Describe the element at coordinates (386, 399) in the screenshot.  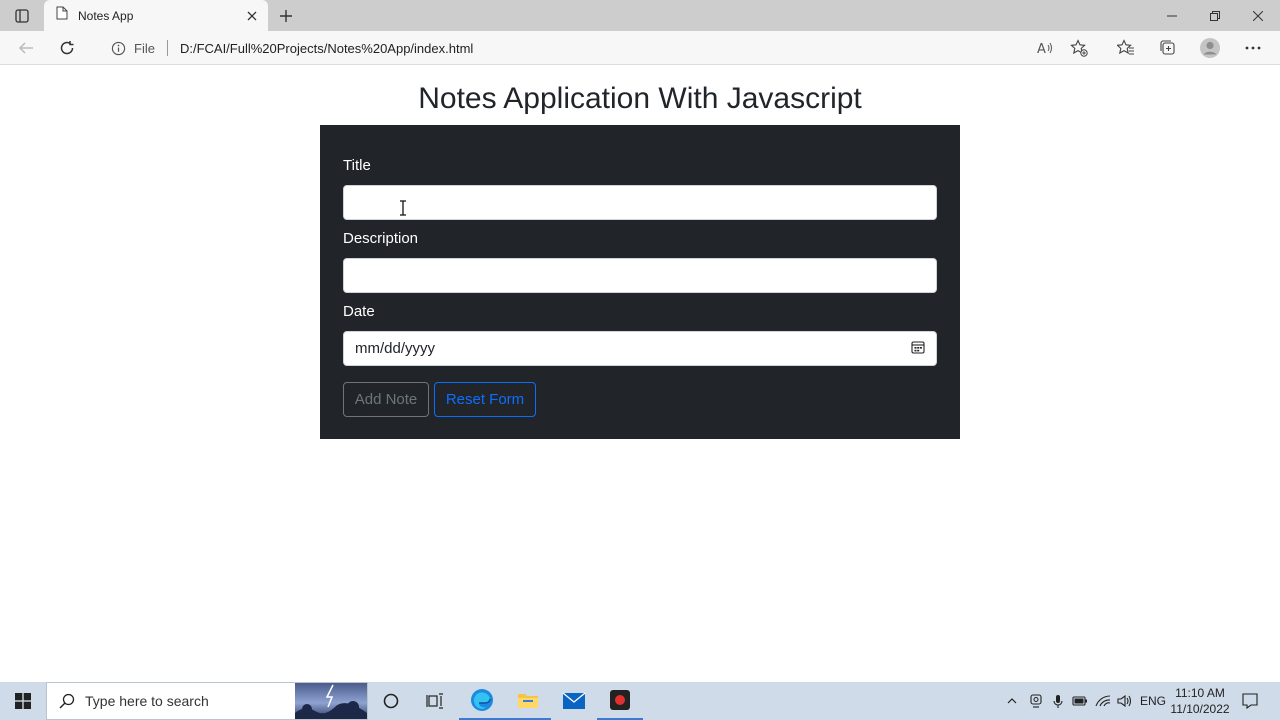
I see `add-note-button: Add Note` at that location.